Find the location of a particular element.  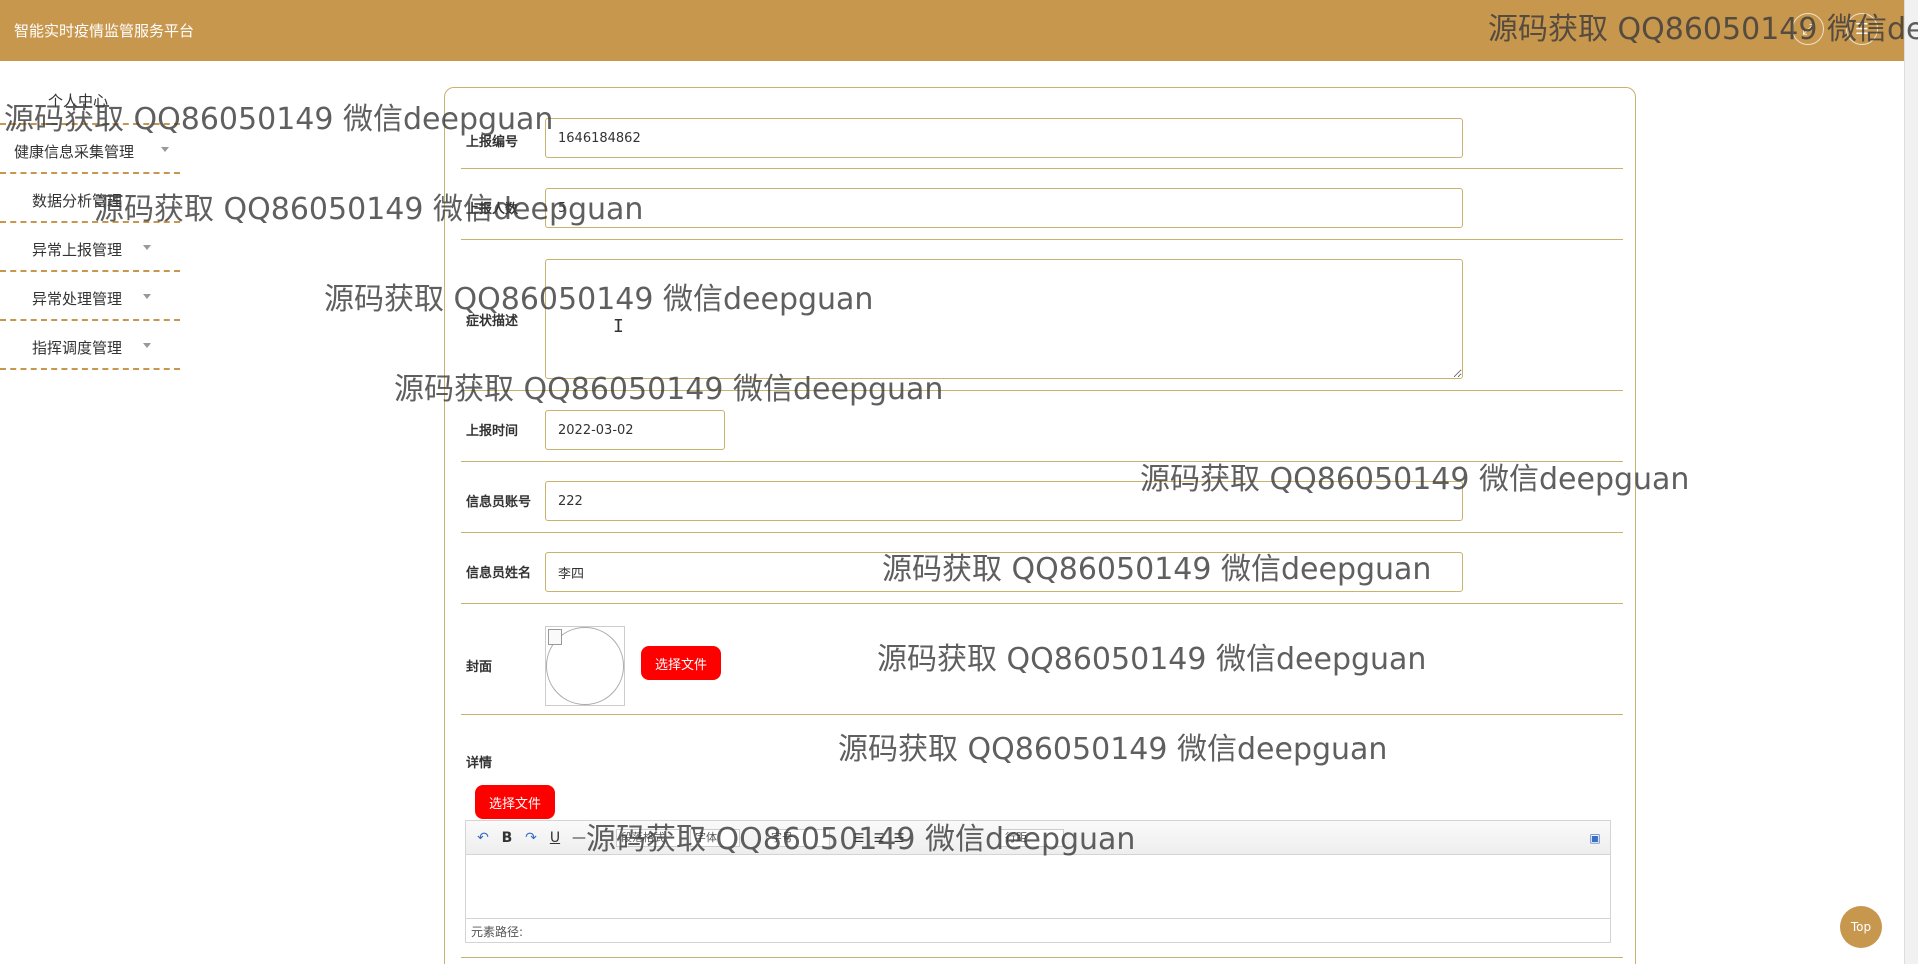

sidebar-item-abnormal-handling: 异常处理管理 is located at coordinates (90, 296).